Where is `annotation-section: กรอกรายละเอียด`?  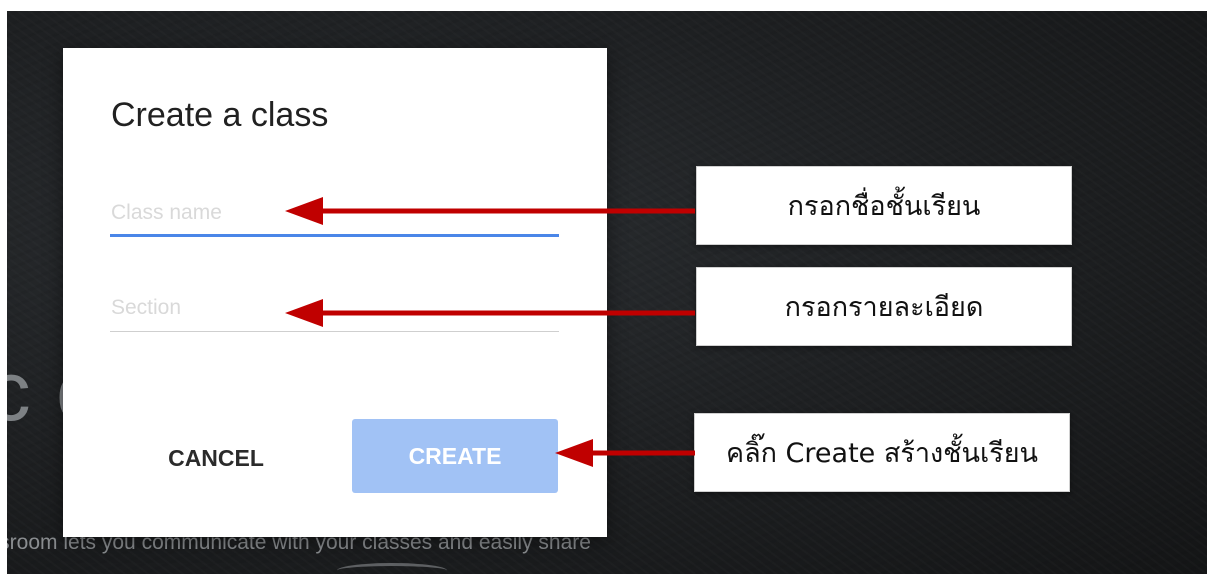 annotation-section: กรอกรายละเอียด is located at coordinates (884, 306).